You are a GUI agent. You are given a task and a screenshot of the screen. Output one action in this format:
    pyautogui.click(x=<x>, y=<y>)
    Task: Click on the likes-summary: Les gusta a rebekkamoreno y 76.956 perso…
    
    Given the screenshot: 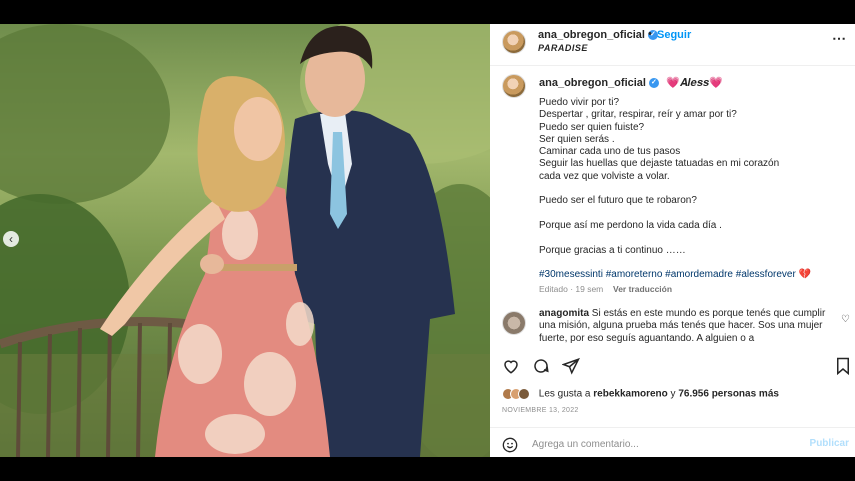 What is the action you would take?
    pyautogui.click(x=640, y=394)
    